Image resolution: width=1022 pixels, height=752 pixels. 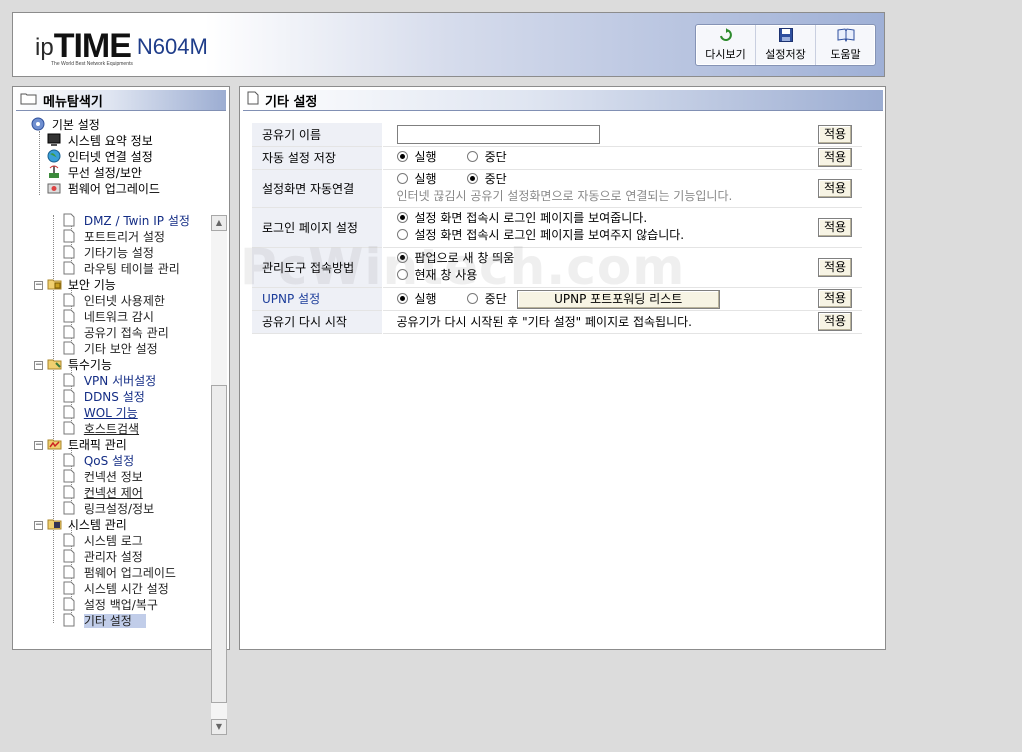 What do you see at coordinates (114, 301) in the screenshot?
I see `tree-item-internet-restrict: 인터넷 사용제한` at bounding box center [114, 301].